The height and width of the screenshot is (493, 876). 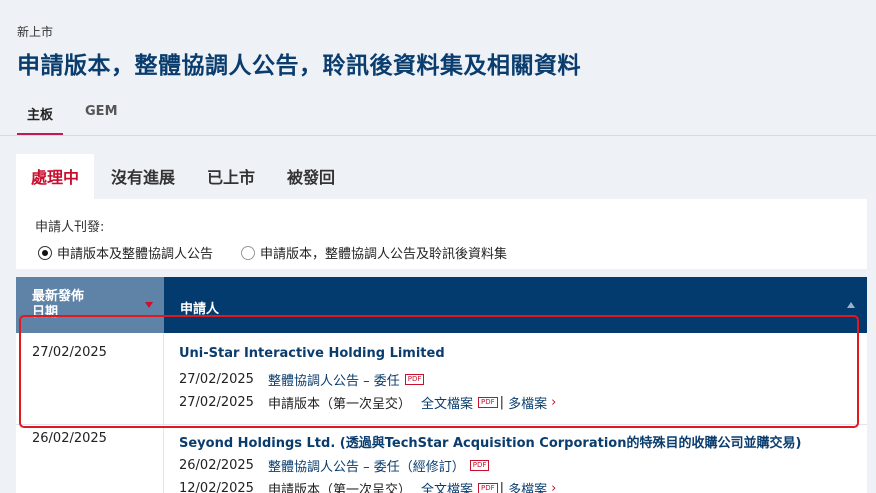 I want to click on column-header-date-label: 最新發佈日期, so click(x=58, y=304).